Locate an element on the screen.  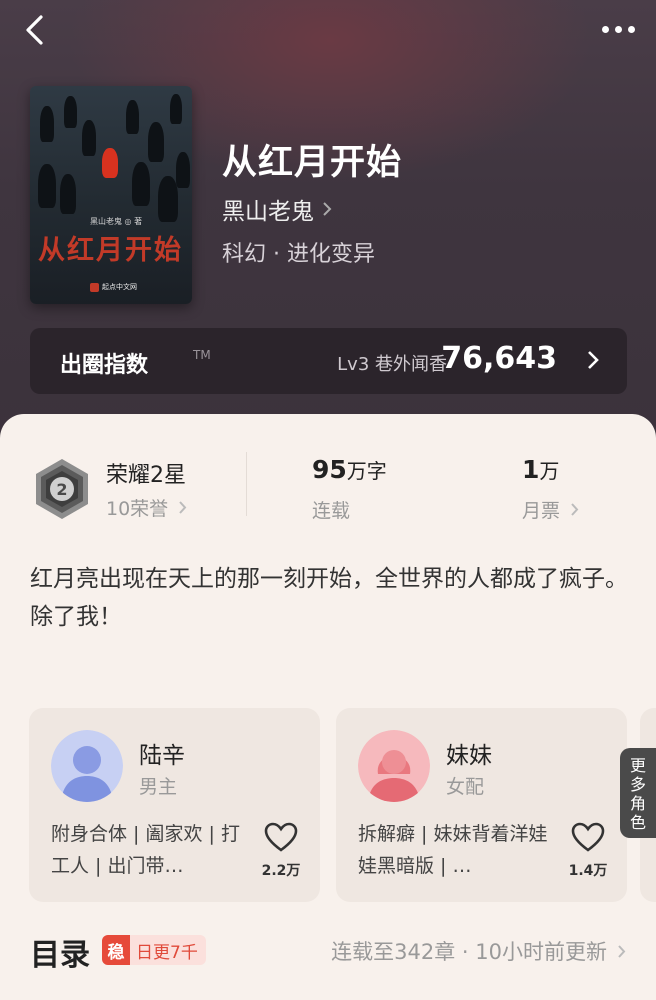
monthly-votes-link: 月票 is located at coordinates (550, 509).